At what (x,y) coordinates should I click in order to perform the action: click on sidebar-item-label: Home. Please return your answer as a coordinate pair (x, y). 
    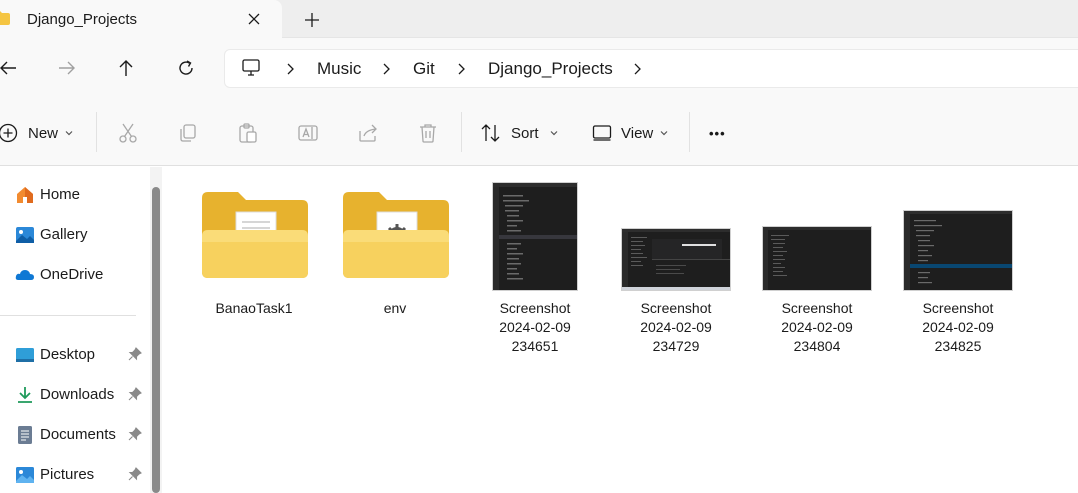
    Looking at the image, I should click on (60, 194).